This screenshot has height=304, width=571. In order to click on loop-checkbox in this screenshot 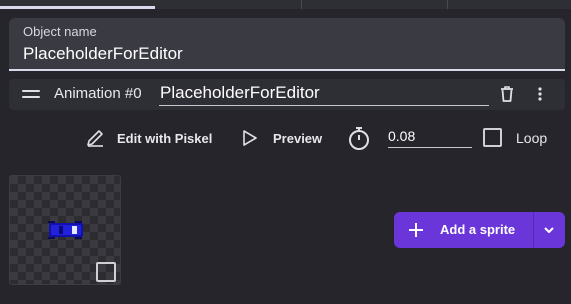, I will do `click(492, 137)`.